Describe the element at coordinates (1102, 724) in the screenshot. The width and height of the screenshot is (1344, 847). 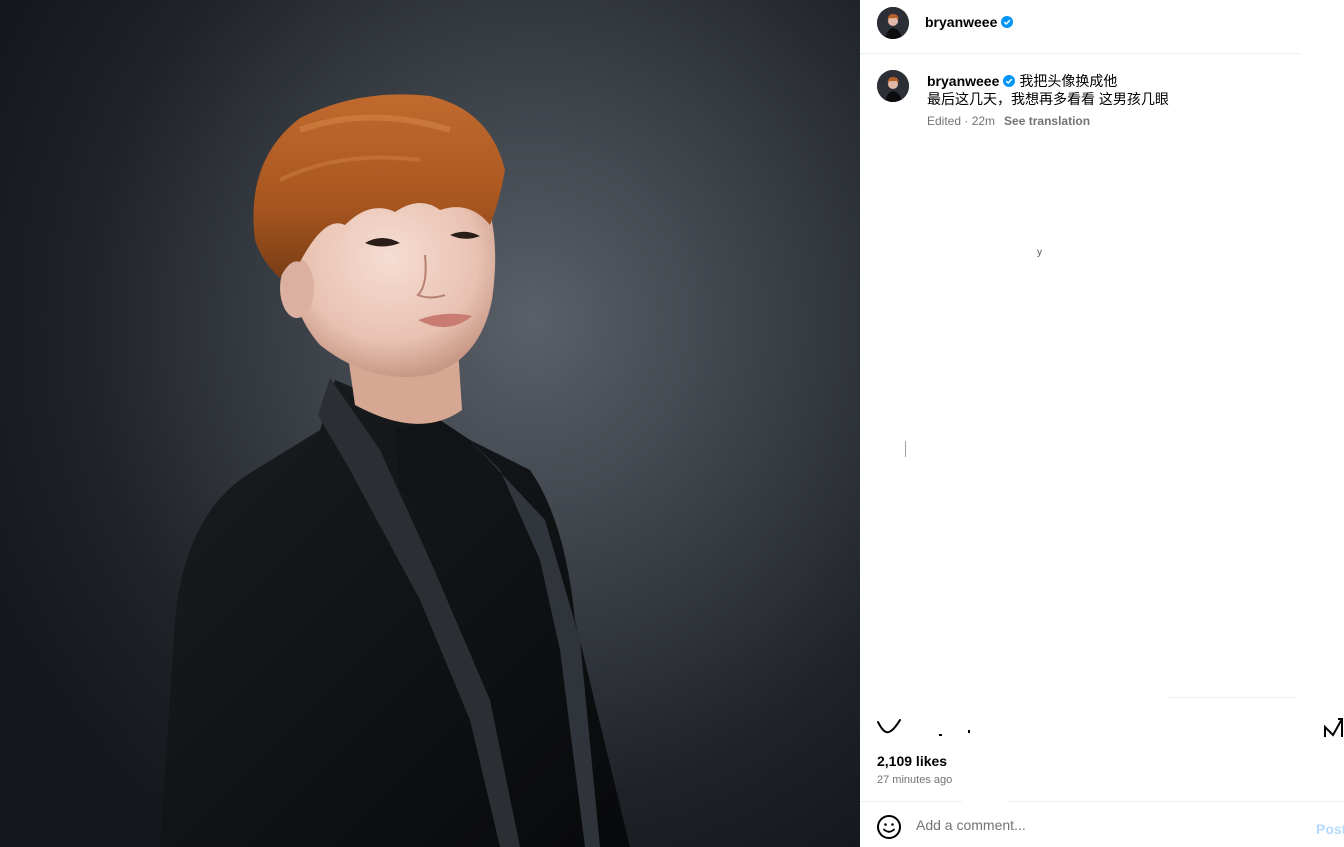
I see `action-bar` at that location.